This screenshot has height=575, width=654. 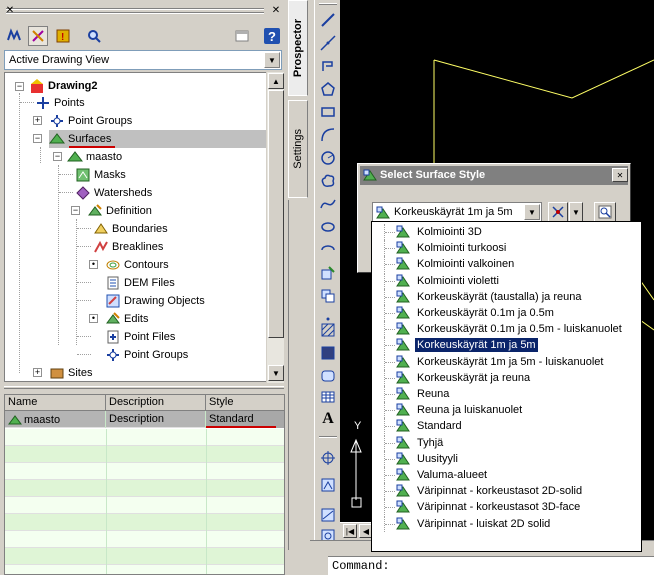 I want to click on toggle-item-view-icon, so click(x=14, y=36).